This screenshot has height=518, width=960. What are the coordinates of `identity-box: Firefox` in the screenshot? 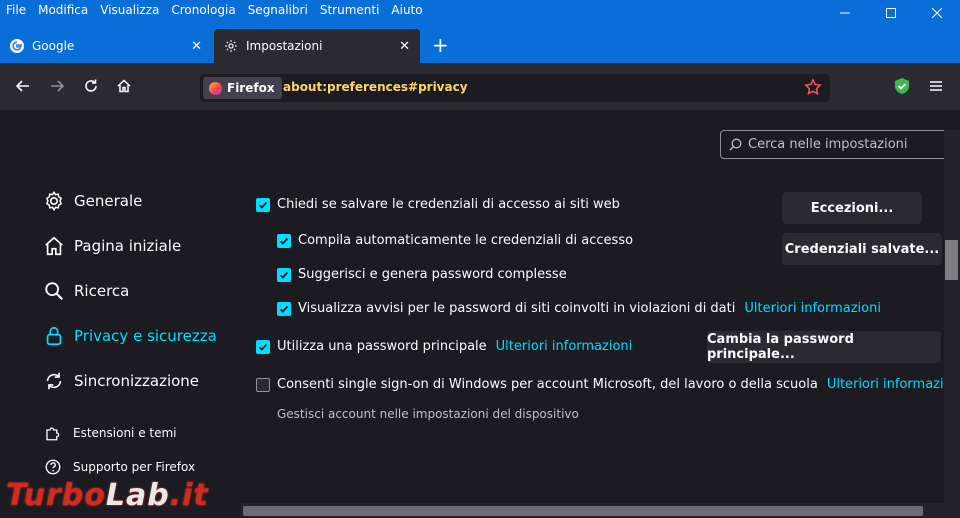 It's located at (242, 88).